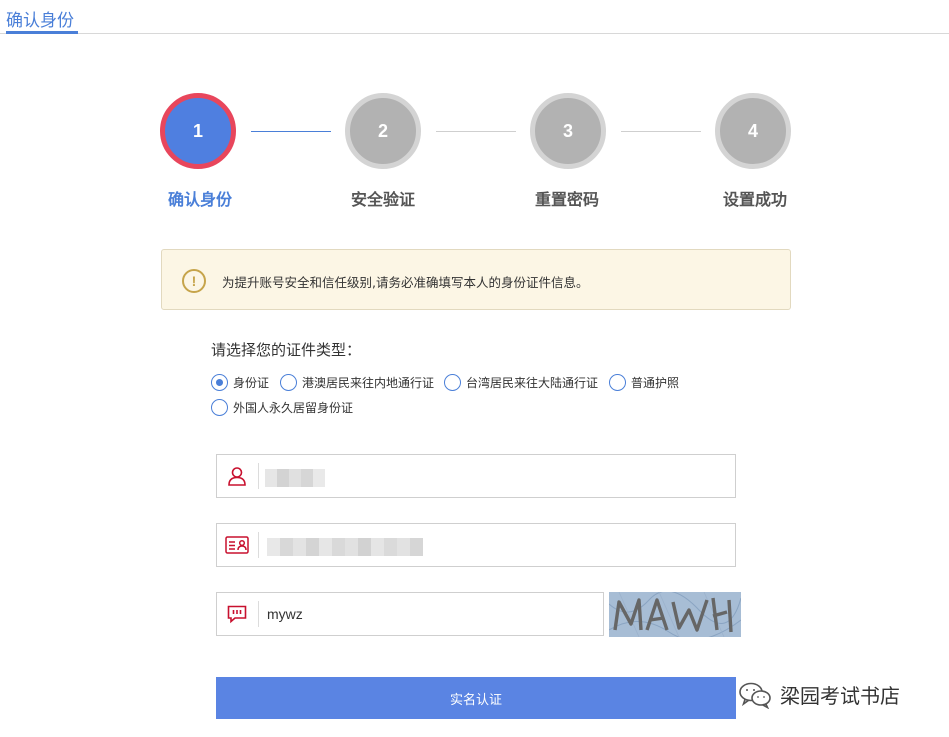 The height and width of the screenshot is (737, 949). What do you see at coordinates (405, 282) in the screenshot?
I see `notice-text: 为提升账号安全和信任级别,请务必准确填写本人的身份证件信息。` at bounding box center [405, 282].